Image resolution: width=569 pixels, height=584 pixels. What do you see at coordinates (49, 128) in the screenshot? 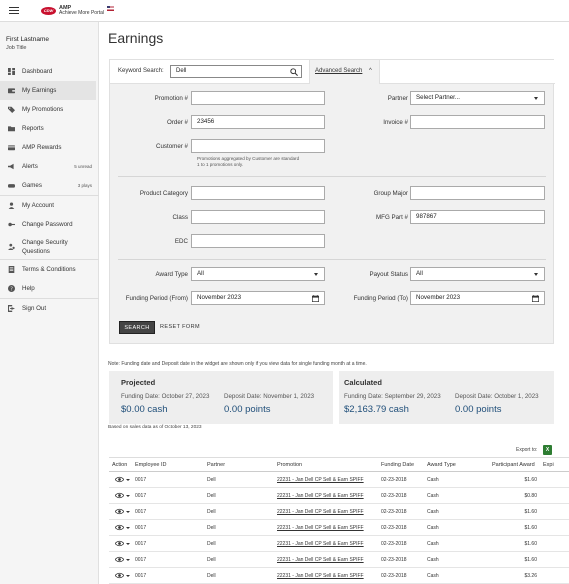
I see `sidebar-item-reports: Reports` at bounding box center [49, 128].